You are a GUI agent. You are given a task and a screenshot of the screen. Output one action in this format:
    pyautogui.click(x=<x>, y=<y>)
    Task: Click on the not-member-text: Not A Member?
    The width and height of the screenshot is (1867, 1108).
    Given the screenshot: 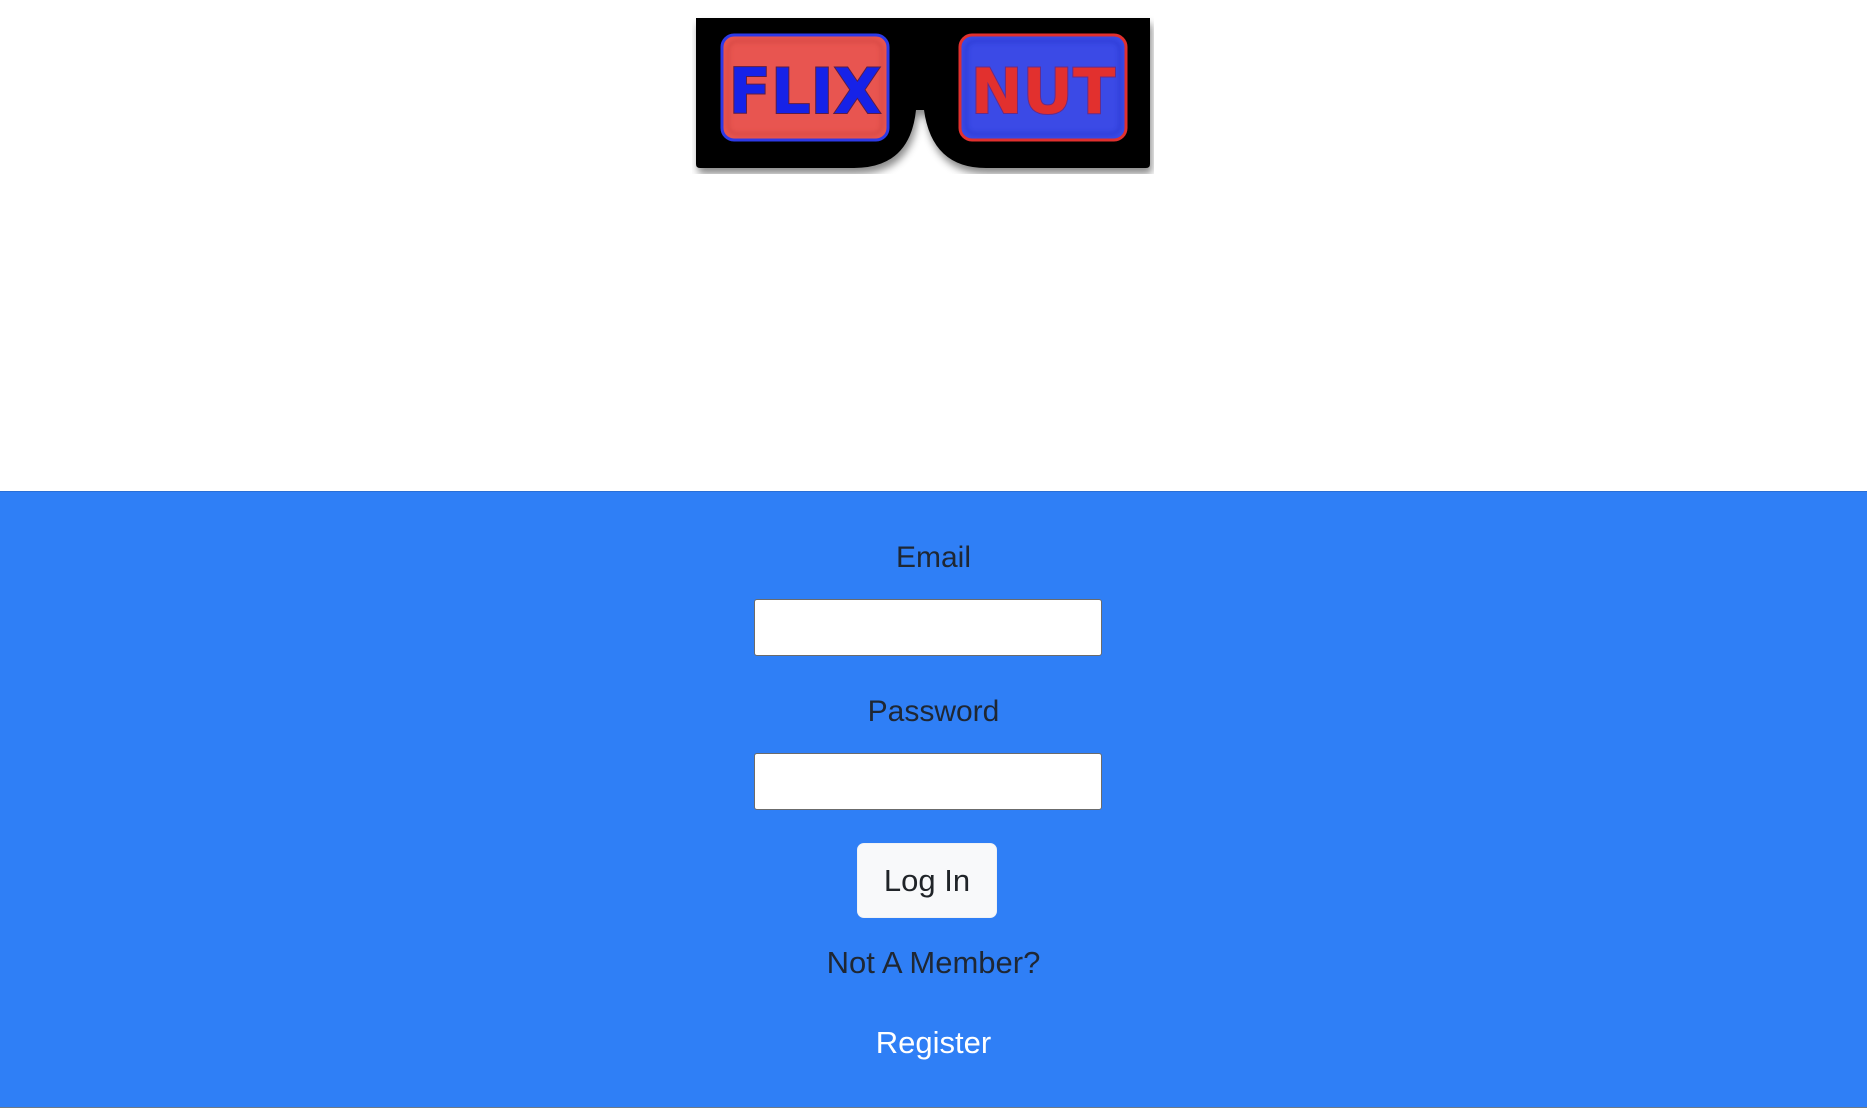 What is the action you would take?
    pyautogui.click(x=933, y=962)
    